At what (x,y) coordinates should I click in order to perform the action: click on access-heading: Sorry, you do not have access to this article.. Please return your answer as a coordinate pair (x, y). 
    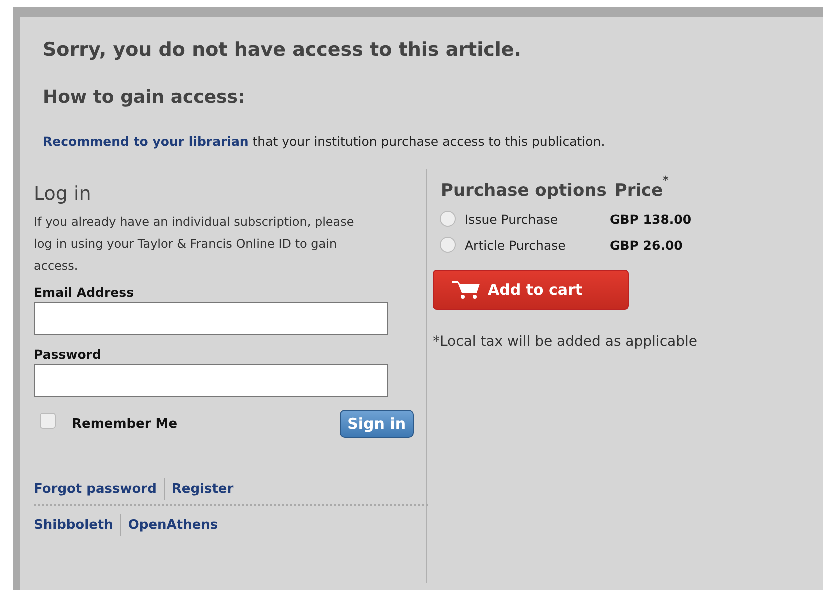
    Looking at the image, I should click on (283, 50).